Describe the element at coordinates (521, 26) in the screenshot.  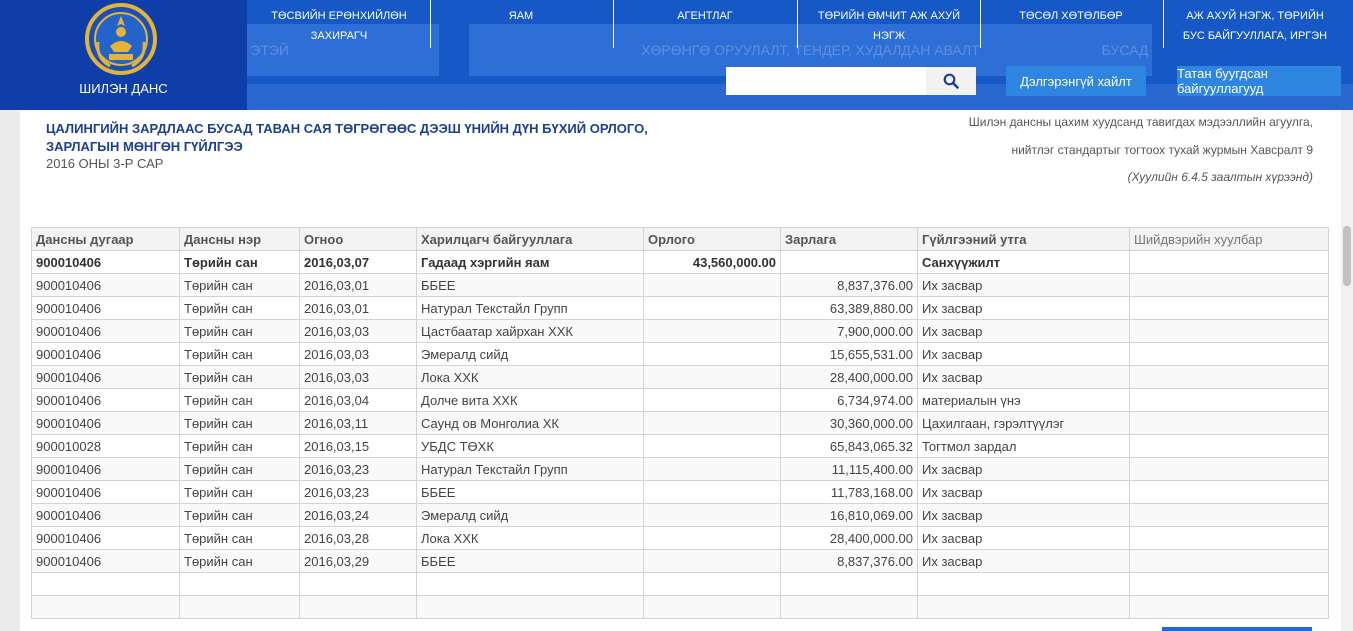
I see `nav-item-ministries: ЯАМ` at that location.